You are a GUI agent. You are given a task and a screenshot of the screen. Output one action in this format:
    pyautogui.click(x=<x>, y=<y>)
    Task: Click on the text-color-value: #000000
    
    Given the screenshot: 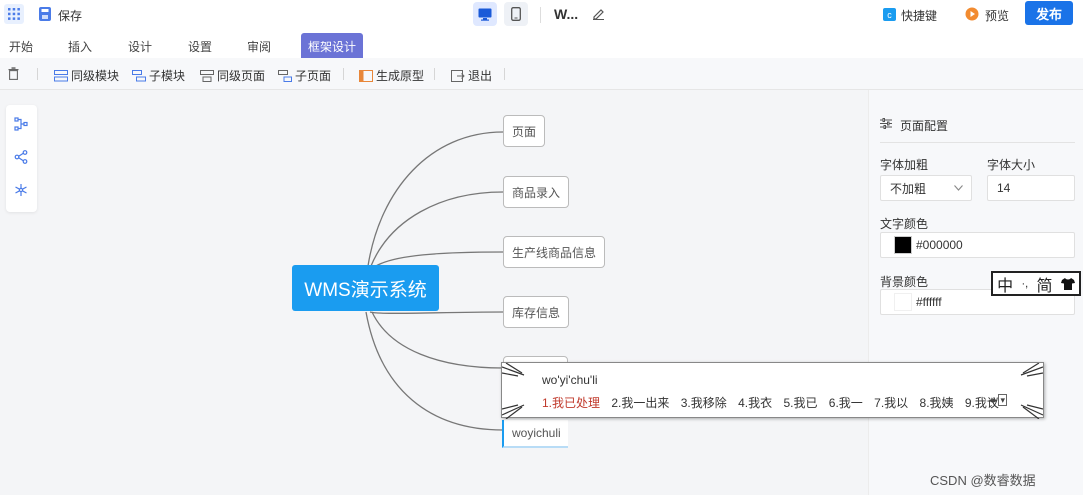 What is the action you would take?
    pyautogui.click(x=939, y=245)
    